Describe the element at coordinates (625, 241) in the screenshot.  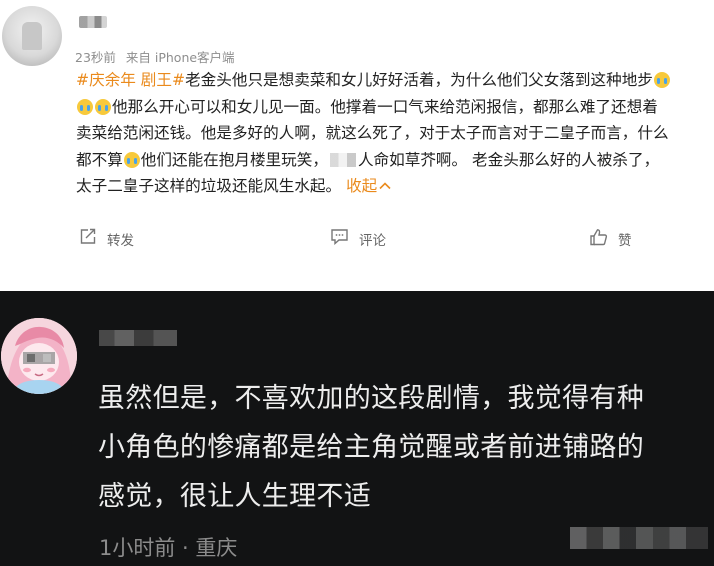
I see `like-label: 赞` at that location.